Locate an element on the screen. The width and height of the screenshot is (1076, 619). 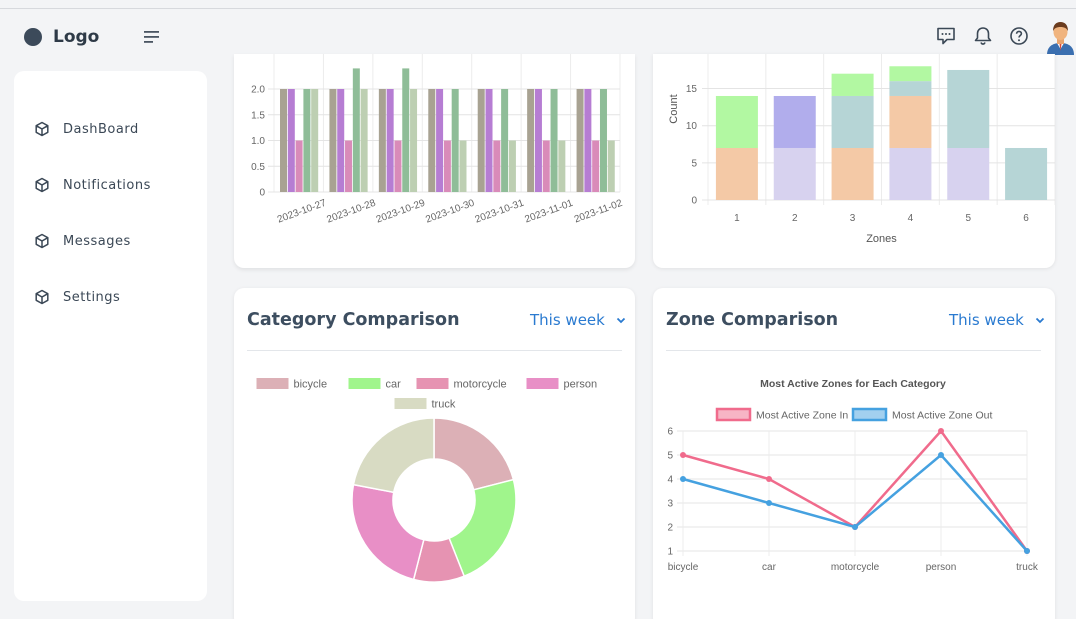
legend-label: Most Active Zone In is located at coordinates (802, 416).